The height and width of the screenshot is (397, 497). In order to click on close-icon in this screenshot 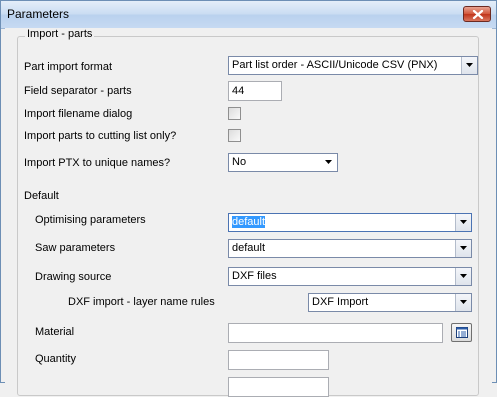, I will do `click(478, 14)`.